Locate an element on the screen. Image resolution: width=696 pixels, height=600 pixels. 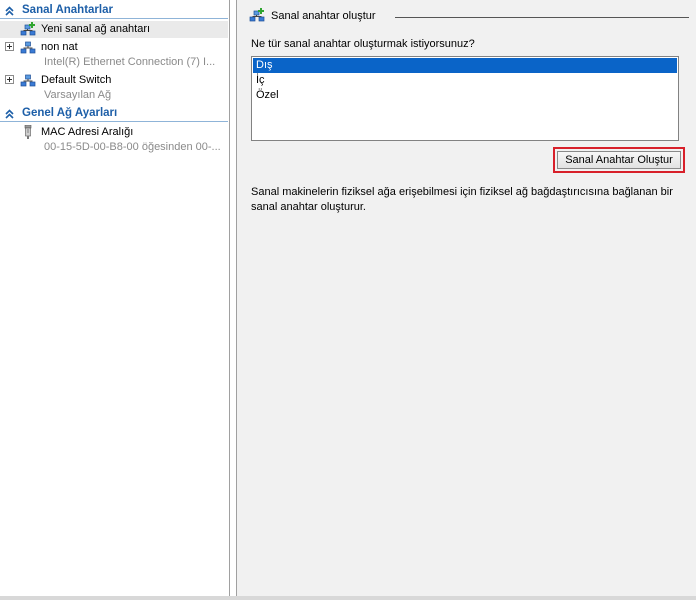
create-virtual-switch-button: Sanal Anahtar Oluştur is located at coordinates (619, 160).